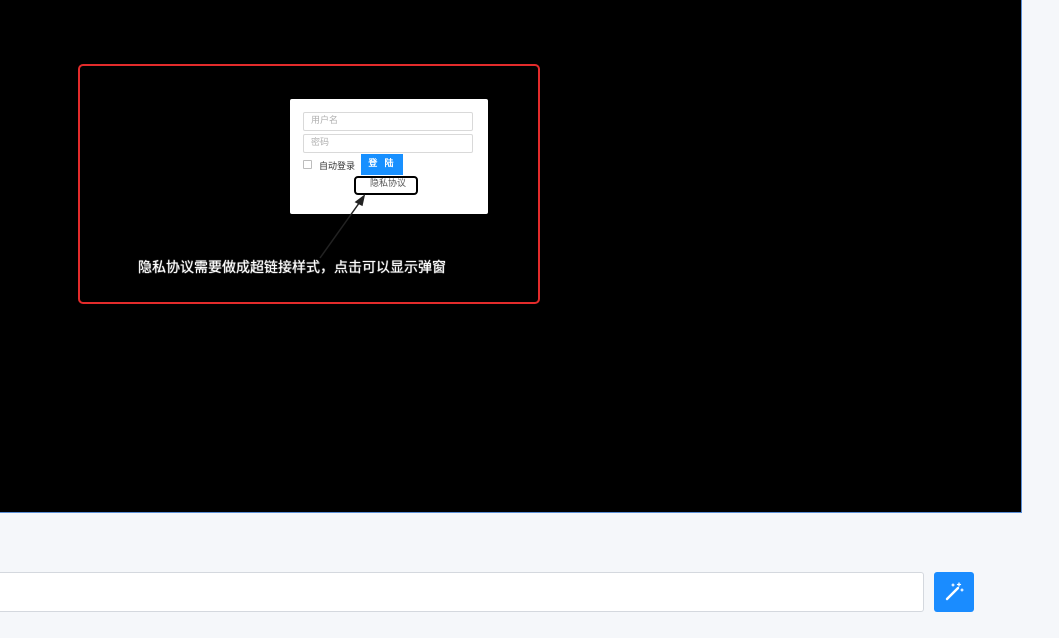 This screenshot has height=638, width=1059. I want to click on magic-wand-icon, so click(954, 591).